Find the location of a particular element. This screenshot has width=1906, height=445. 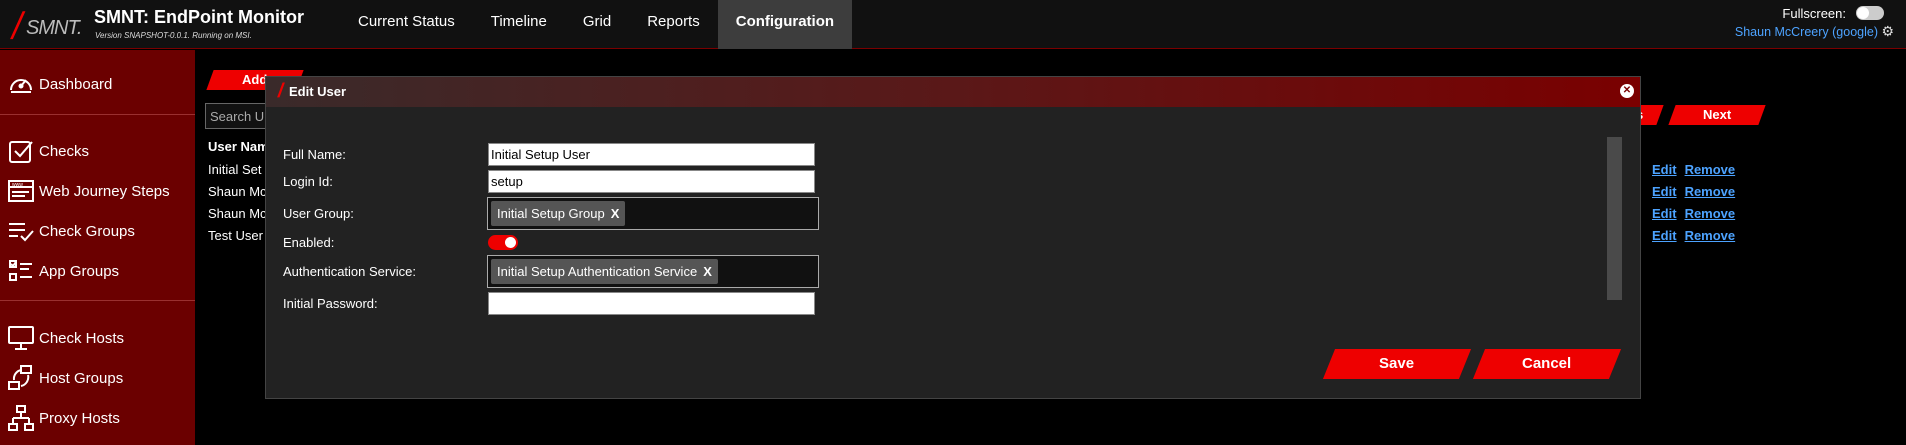

user-group-label: User Group: is located at coordinates (318, 213).